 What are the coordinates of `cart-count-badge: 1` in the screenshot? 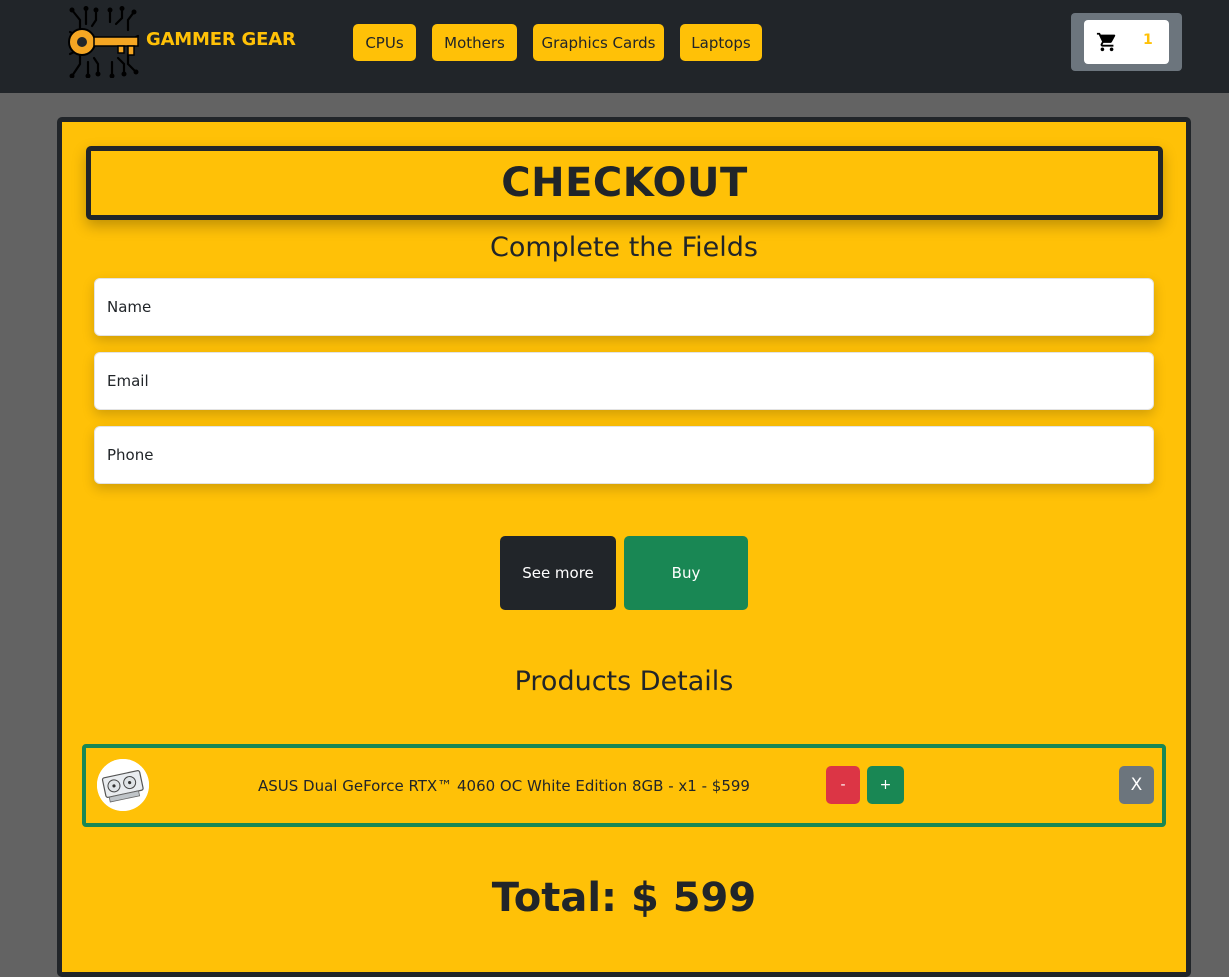 It's located at (1148, 40).